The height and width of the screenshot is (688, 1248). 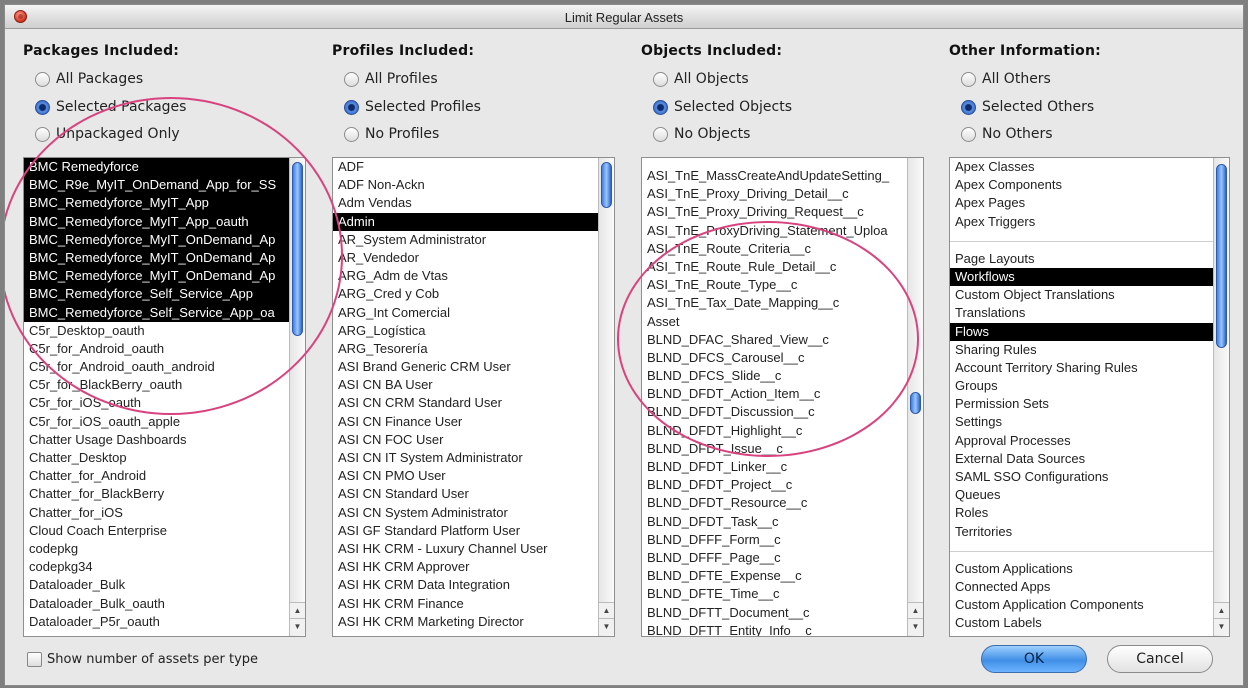 I want to click on list-item: BLND_DFTE_Time__c, so click(x=774, y=594).